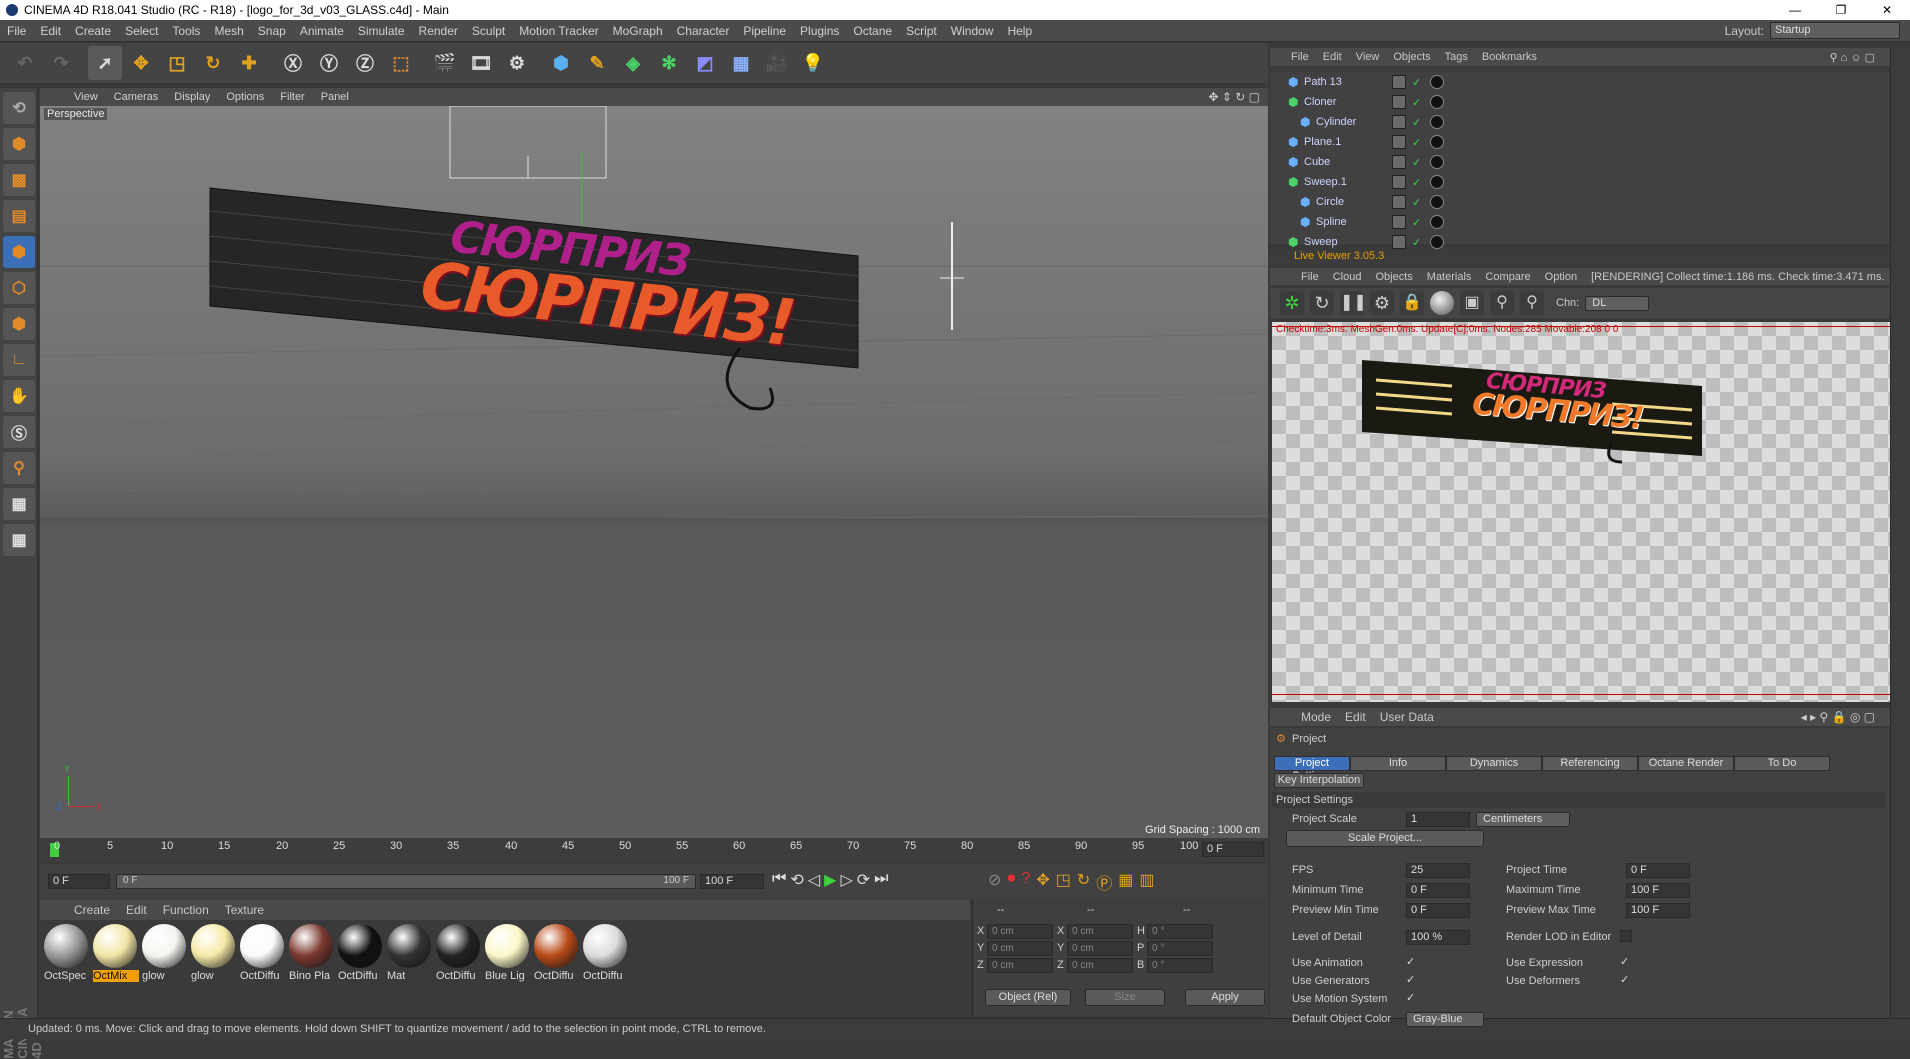 The image size is (1910, 1059). Describe the element at coordinates (1658, 910) in the screenshot. I see `preview-max-time-field: 100 F` at that location.